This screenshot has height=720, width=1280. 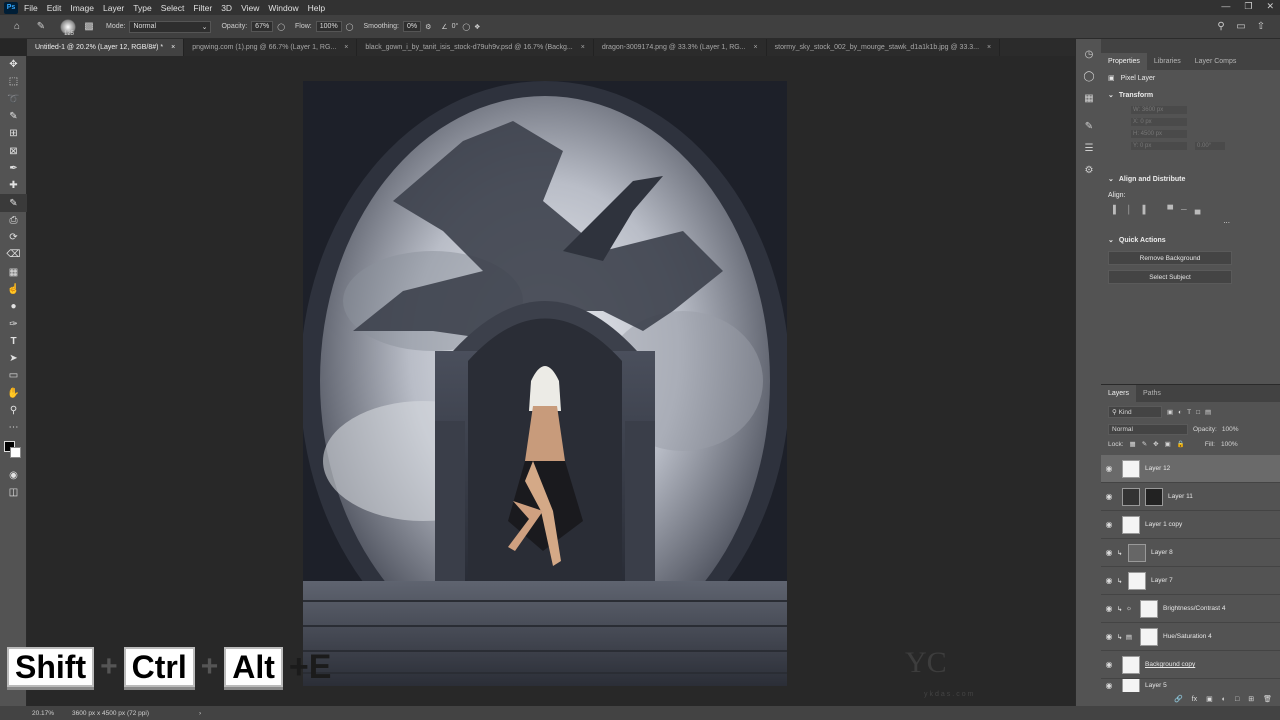 I want to click on screen-mode-icon: ◫, so click(x=13, y=492).